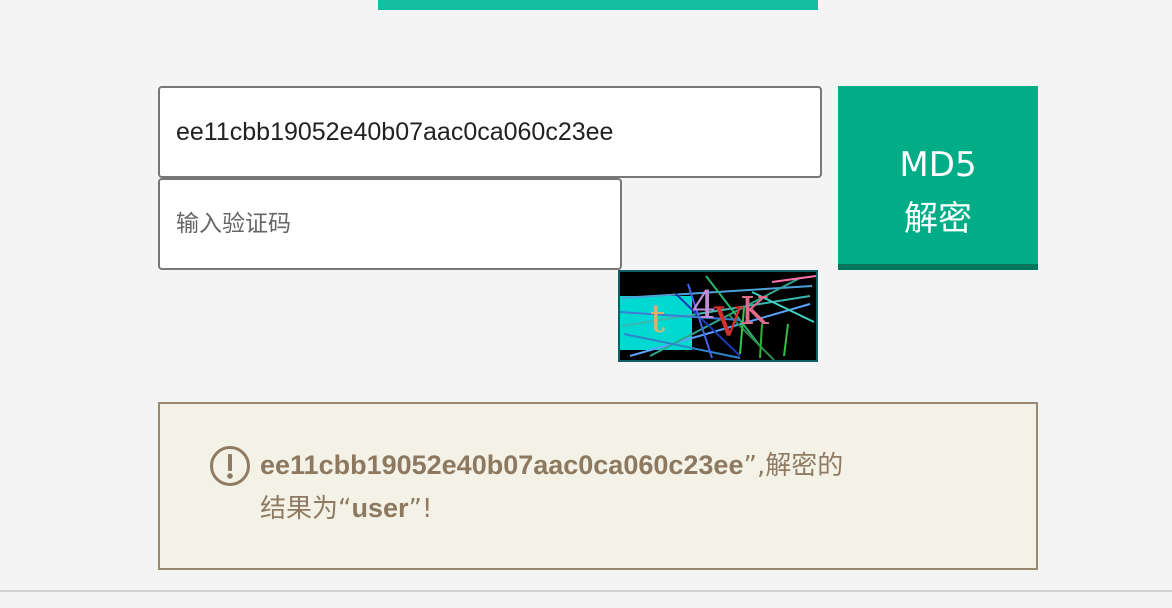  Describe the element at coordinates (586, 591) in the screenshot. I see `bottom-divider` at that location.